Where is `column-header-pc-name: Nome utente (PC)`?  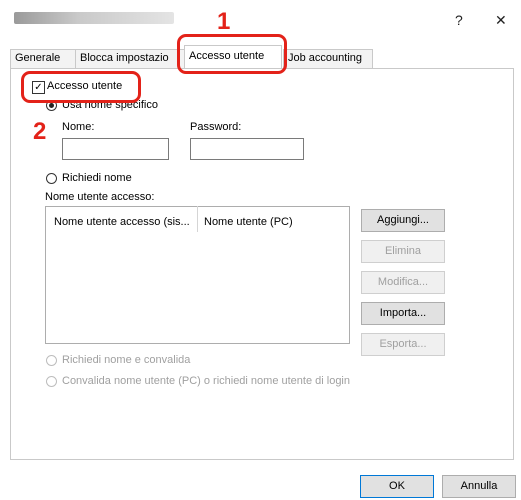 column-header-pc-name: Nome utente (PC) is located at coordinates (248, 222).